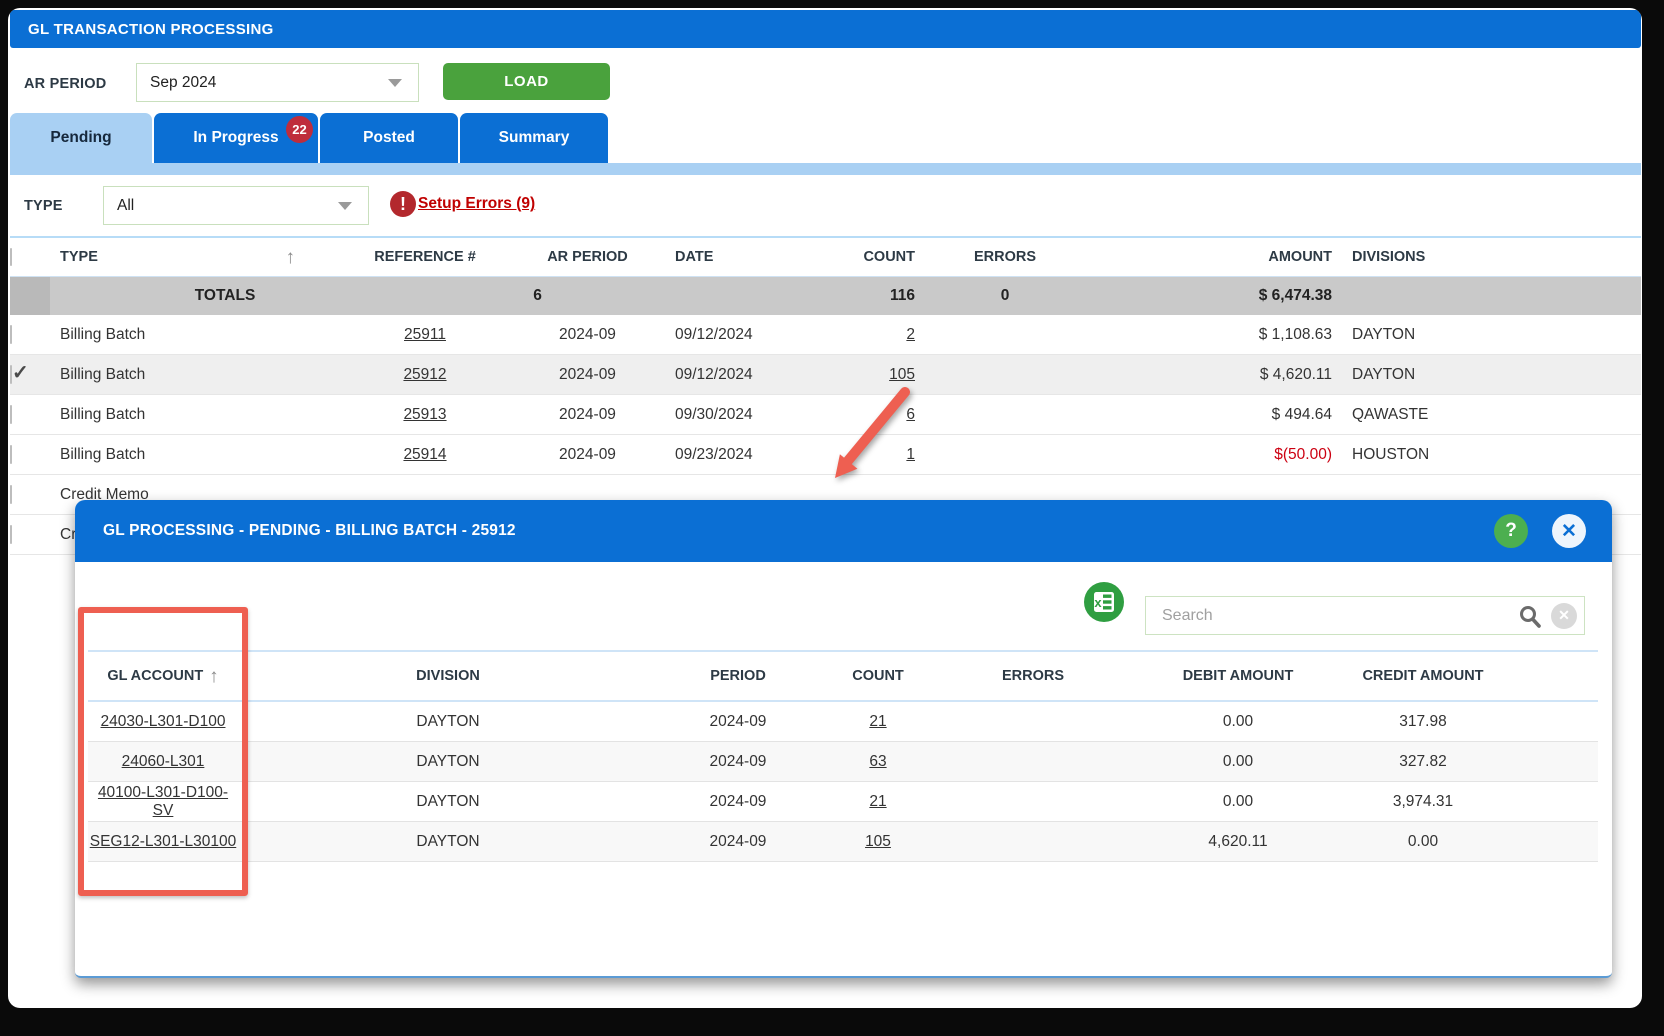  I want to click on type-filter-value: All, so click(126, 205).